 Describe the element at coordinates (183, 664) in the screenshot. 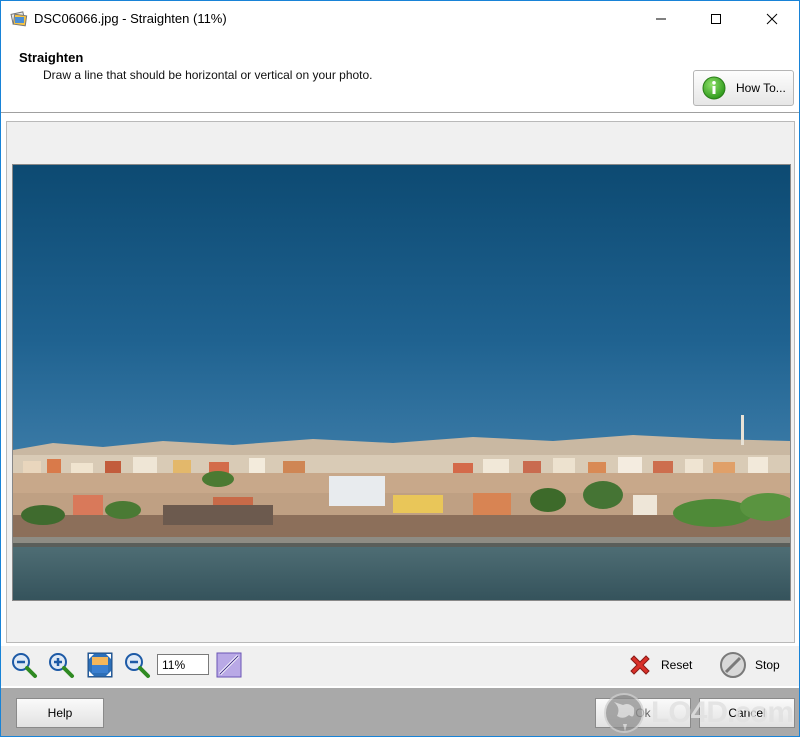

I see `zoom-level-input` at that location.